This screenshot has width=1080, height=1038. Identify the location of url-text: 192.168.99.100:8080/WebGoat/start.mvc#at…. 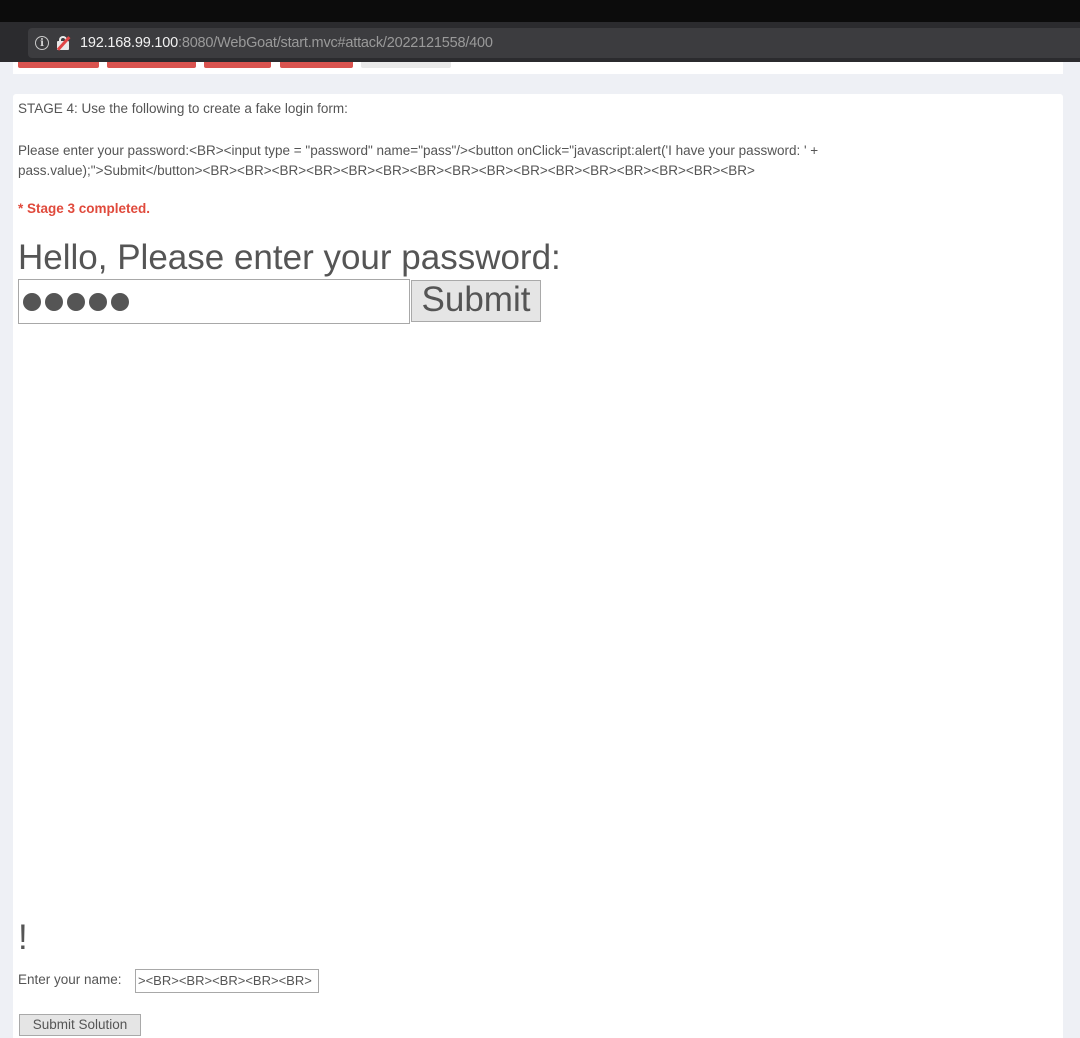
(286, 43).